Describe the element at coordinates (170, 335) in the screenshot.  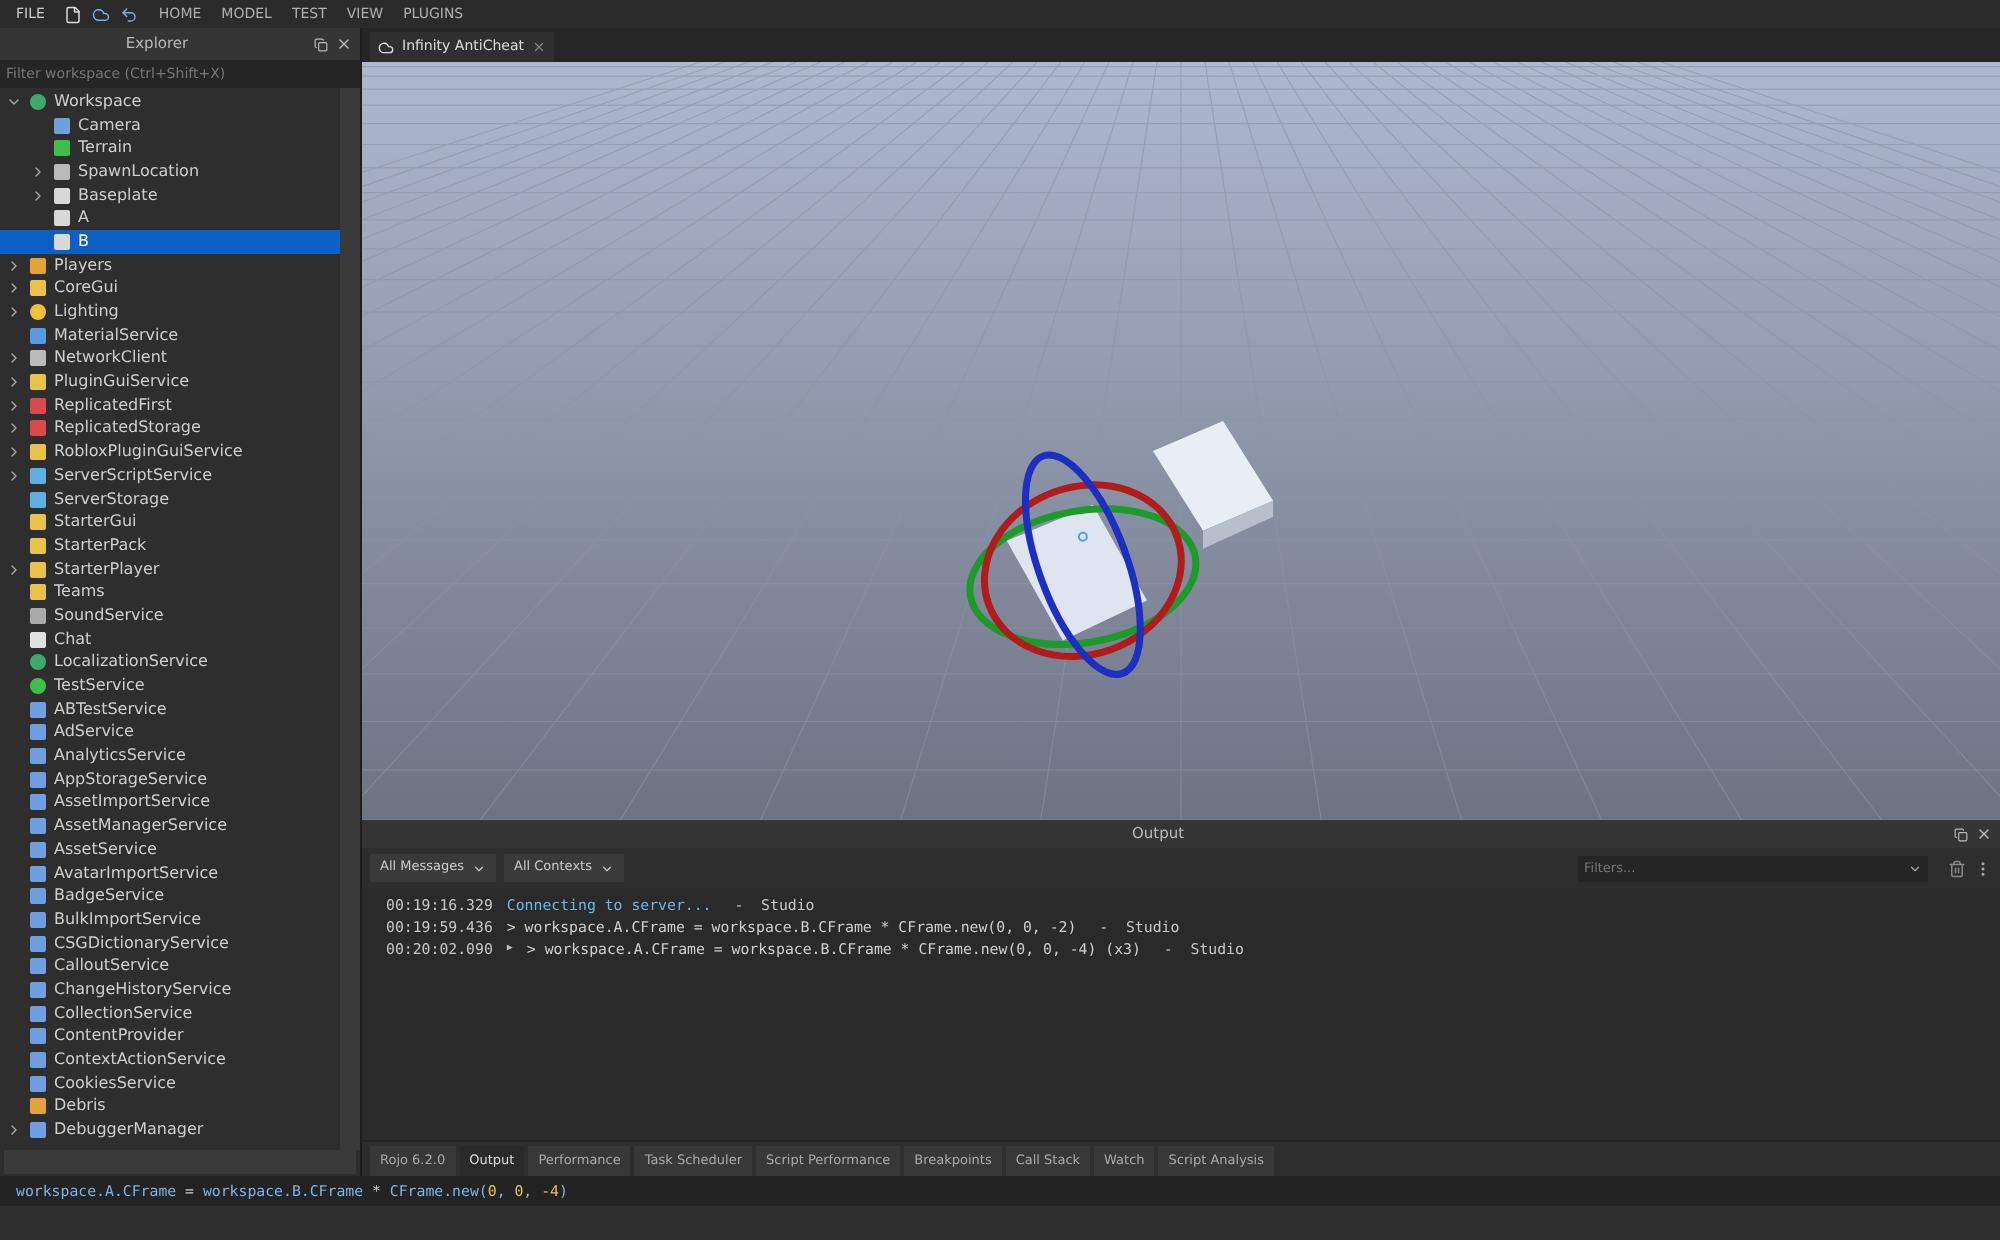
I see `tree-item: MaterialService` at that location.